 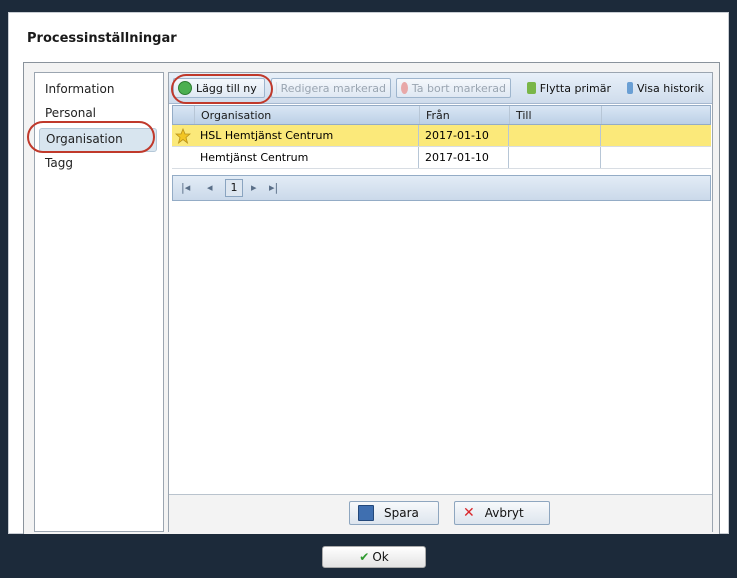 I want to click on sidebar-item-tagg: Tagg, so click(x=59, y=163).